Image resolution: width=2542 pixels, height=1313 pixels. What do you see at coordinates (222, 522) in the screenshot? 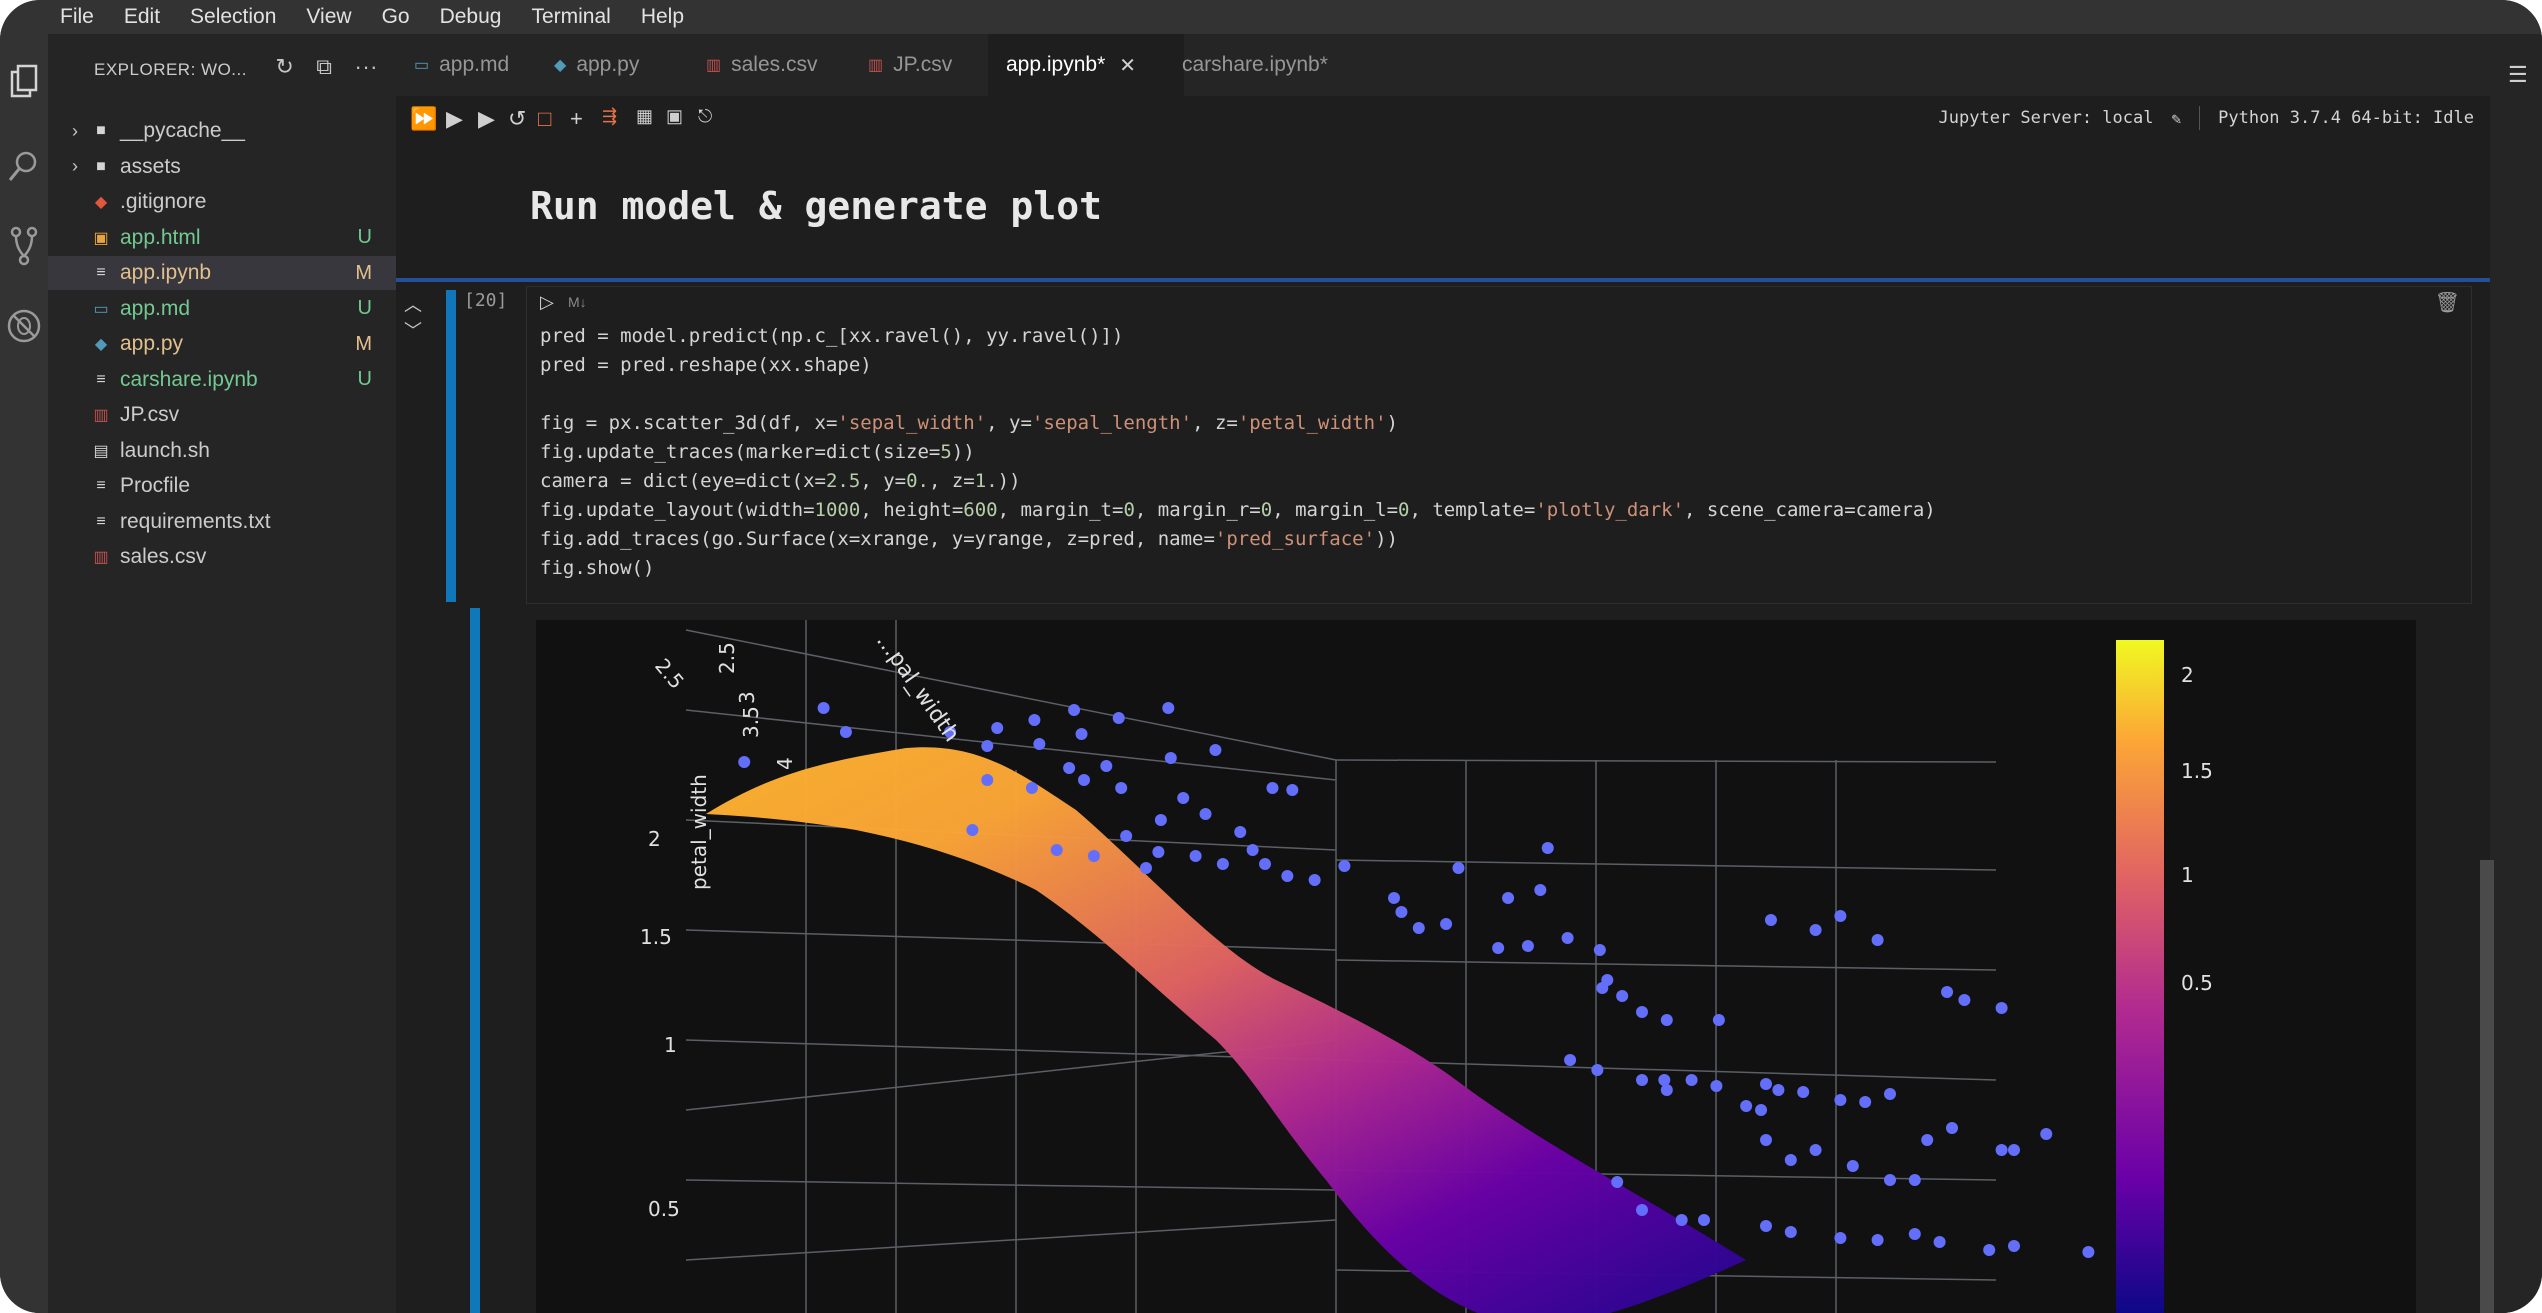
I see `tree-item: ≡ requirements.txt` at bounding box center [222, 522].